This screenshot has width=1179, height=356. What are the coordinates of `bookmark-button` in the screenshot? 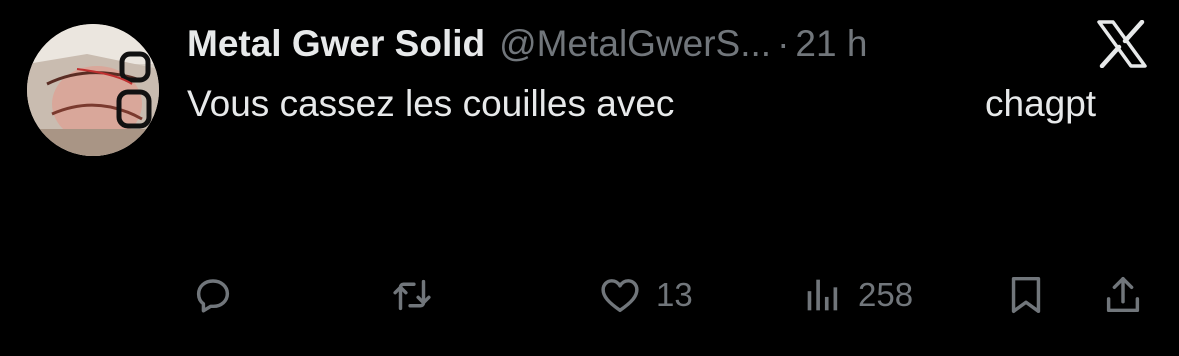 It's located at (1026, 295).